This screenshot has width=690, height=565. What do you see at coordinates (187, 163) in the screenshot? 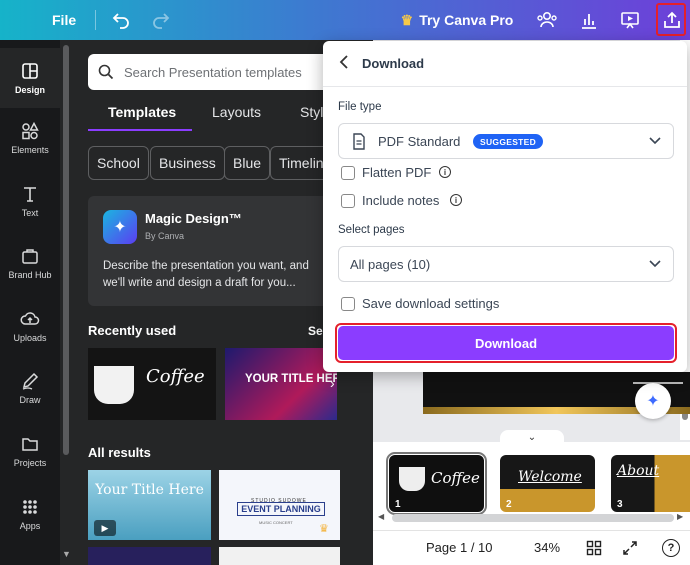
I see `chip-business: Business` at bounding box center [187, 163].